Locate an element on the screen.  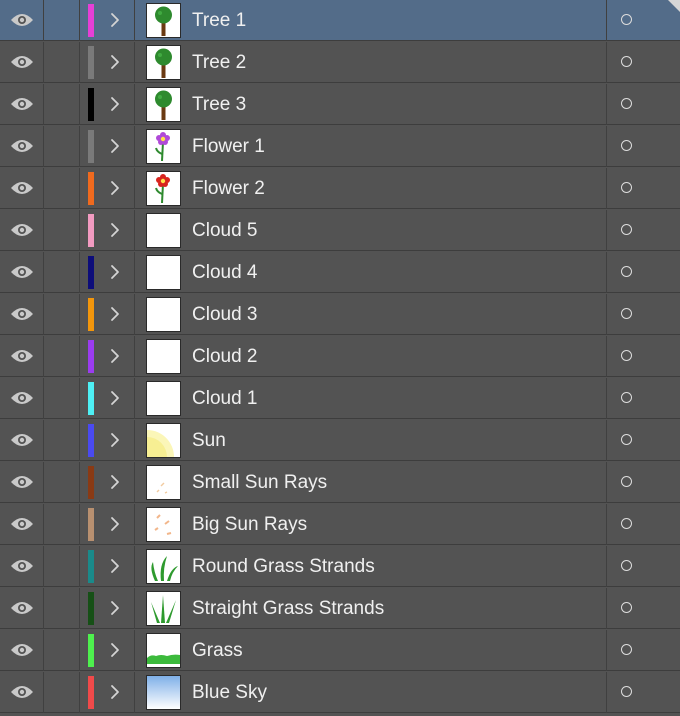
layer-name: Tree 3 is located at coordinates (219, 104).